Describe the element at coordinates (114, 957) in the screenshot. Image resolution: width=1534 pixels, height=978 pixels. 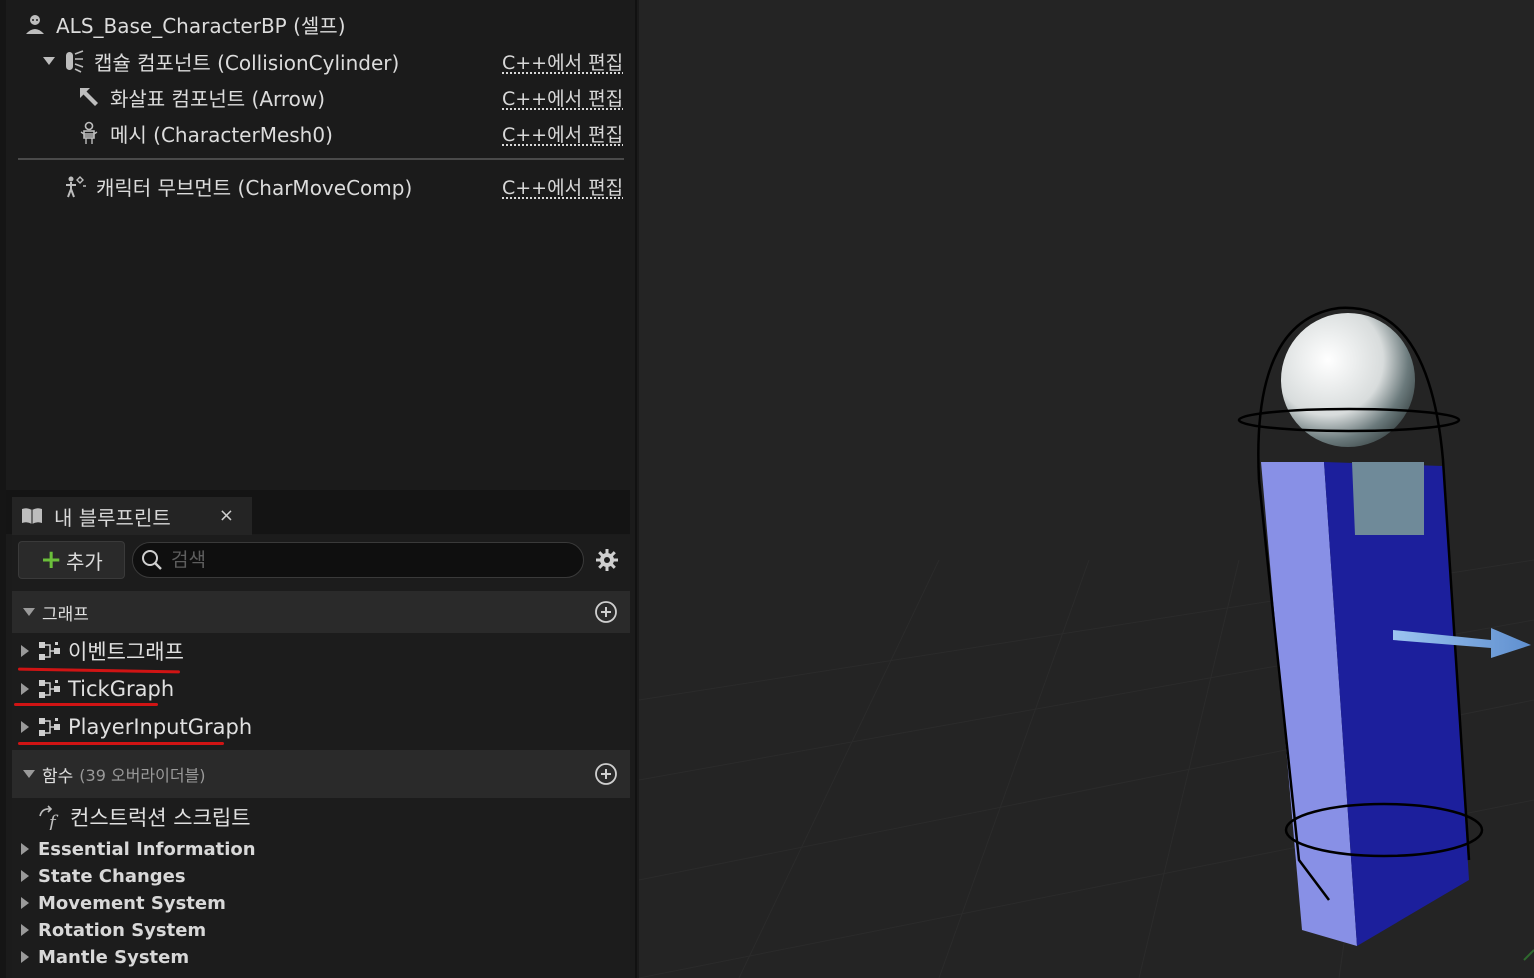
I see `category-label: Mantle System` at that location.